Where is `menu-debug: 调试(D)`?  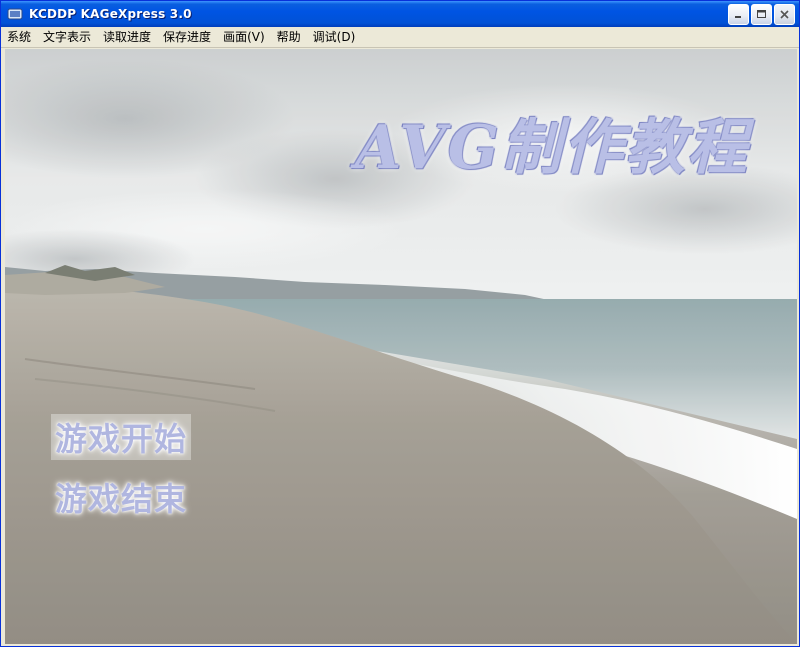 menu-debug: 调试(D) is located at coordinates (334, 37).